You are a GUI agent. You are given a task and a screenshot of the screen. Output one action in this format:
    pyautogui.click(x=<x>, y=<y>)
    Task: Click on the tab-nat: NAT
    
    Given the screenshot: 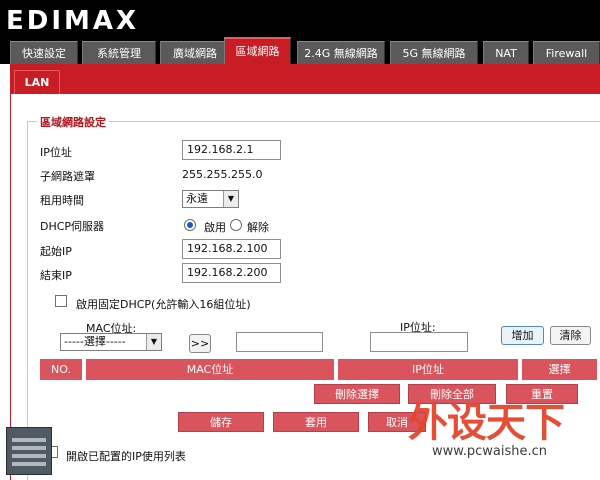 What is the action you would take?
    pyautogui.click(x=506, y=52)
    